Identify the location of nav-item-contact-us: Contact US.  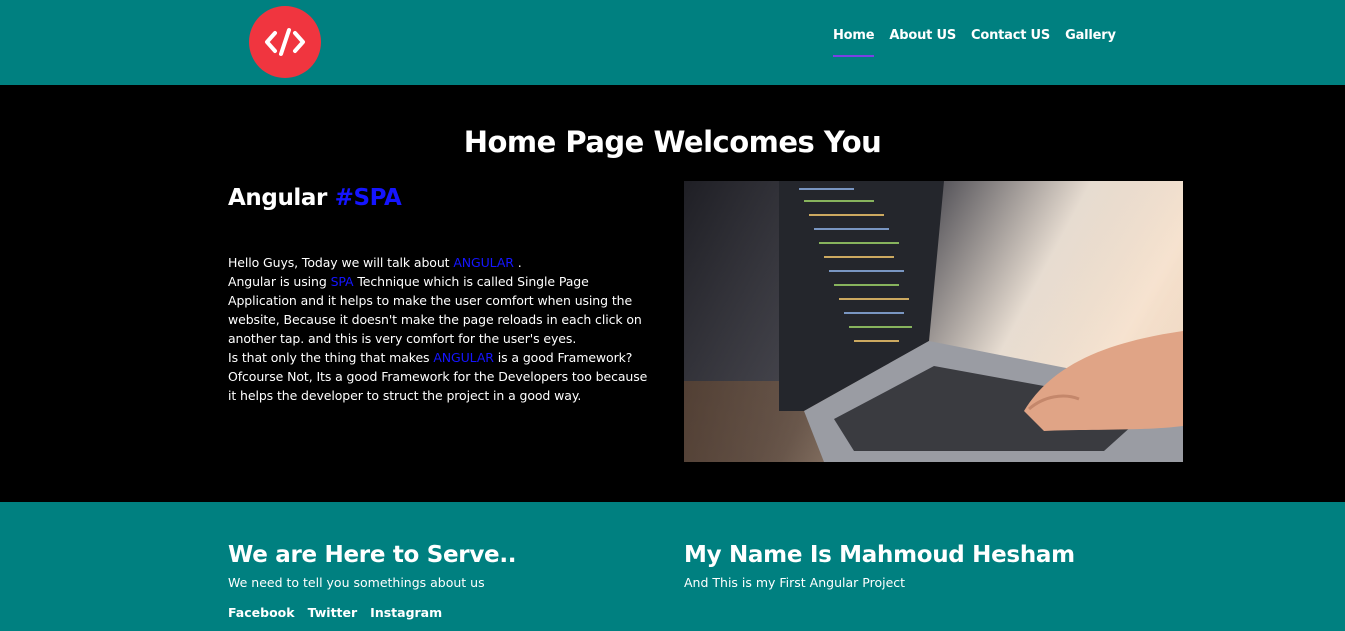
(1010, 37).